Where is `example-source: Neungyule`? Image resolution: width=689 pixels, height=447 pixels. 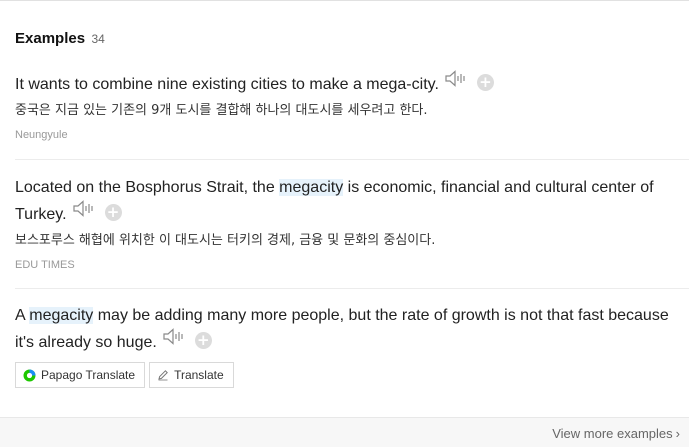 example-source: Neungyule is located at coordinates (352, 135).